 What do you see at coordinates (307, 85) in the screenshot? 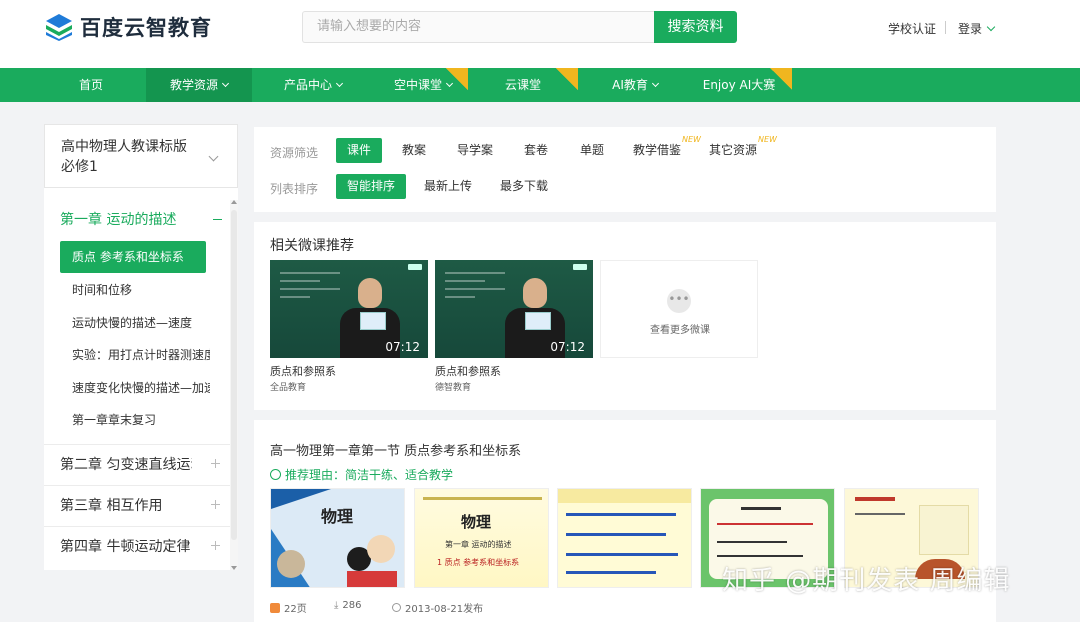
I see `nav-label: 产品中心` at bounding box center [307, 85].